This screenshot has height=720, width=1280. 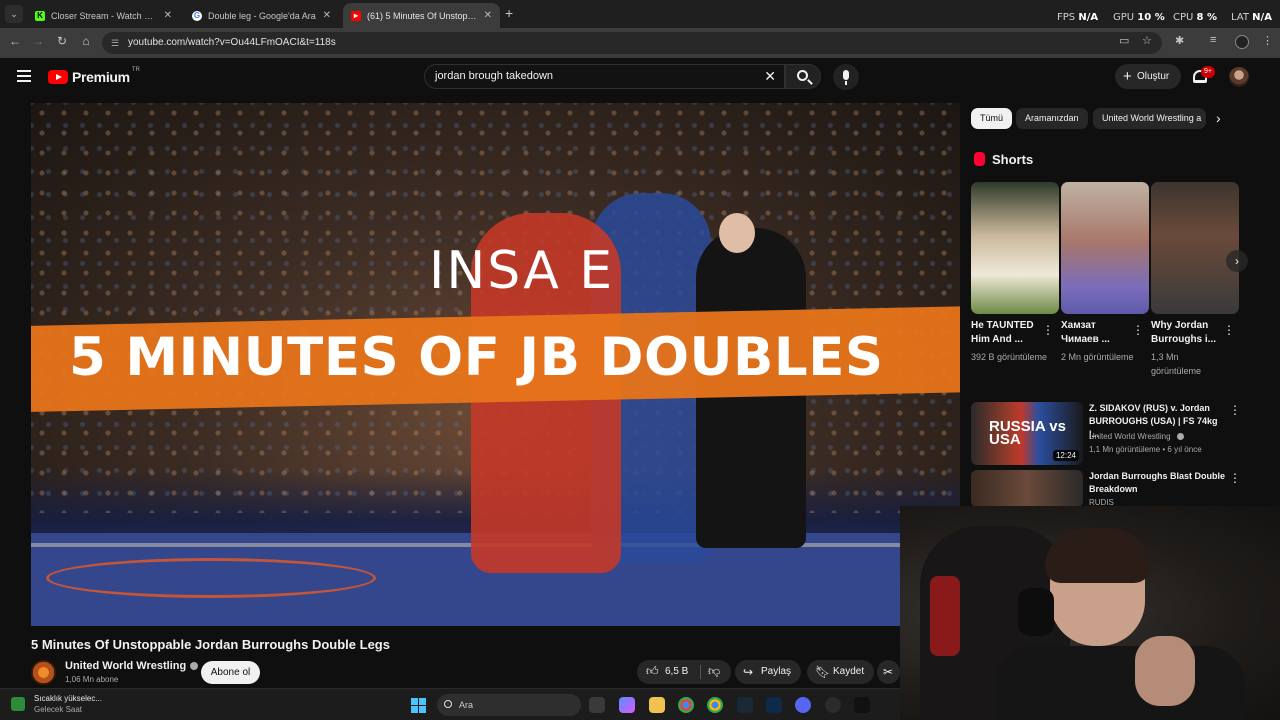 What do you see at coordinates (1239, 77) in the screenshot?
I see `account-avatar` at bounding box center [1239, 77].